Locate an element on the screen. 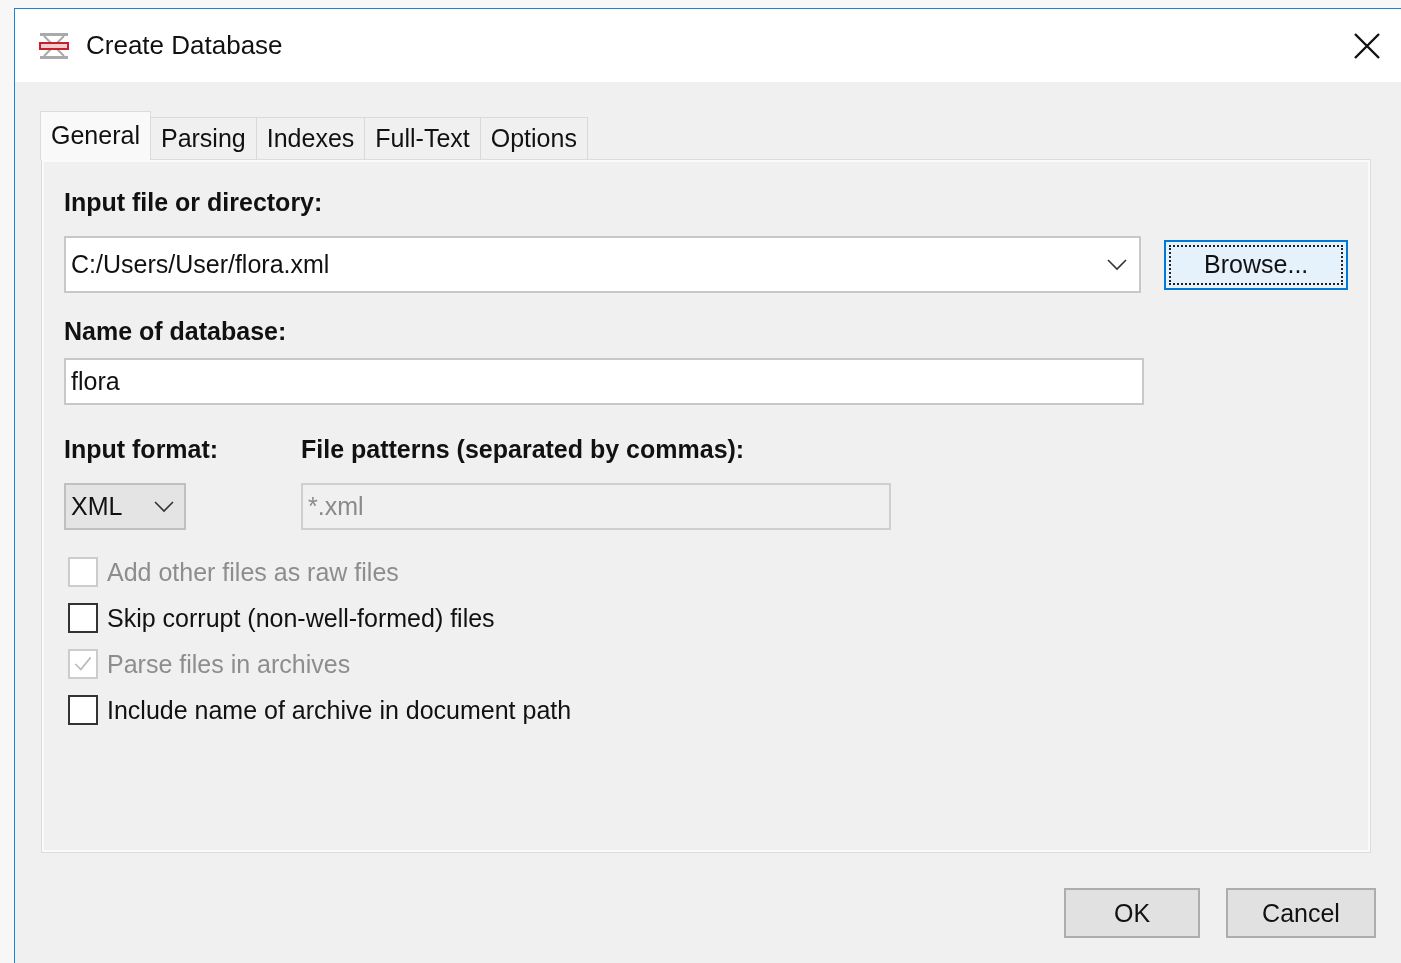 This screenshot has height=963, width=1401. database-name-field: flora is located at coordinates (604, 381).